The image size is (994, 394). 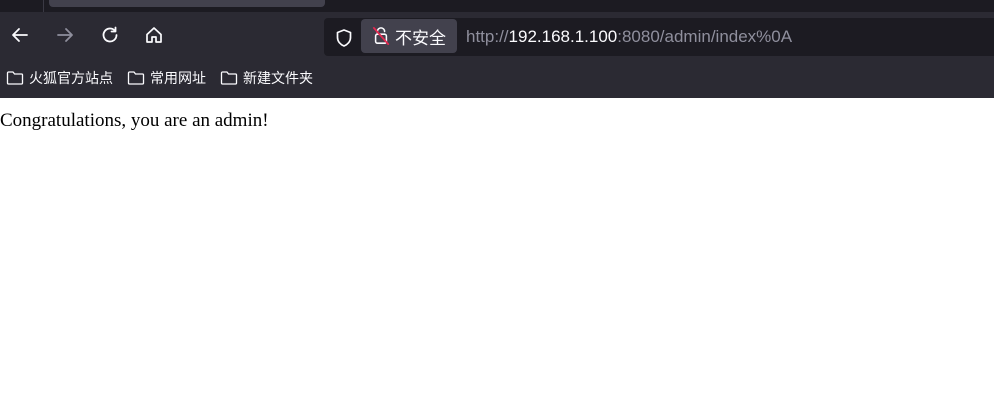 I want to click on shield-icon, so click(x=344, y=38).